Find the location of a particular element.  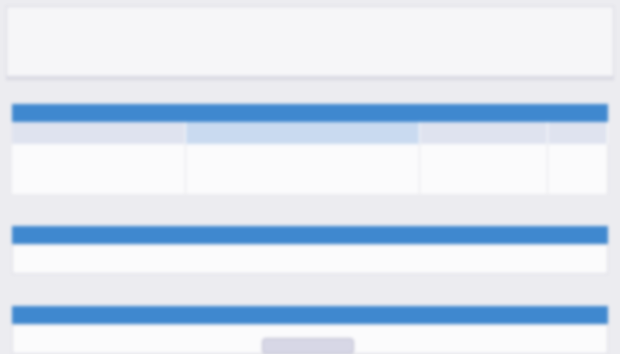

section-3-button is located at coordinates (308, 346).